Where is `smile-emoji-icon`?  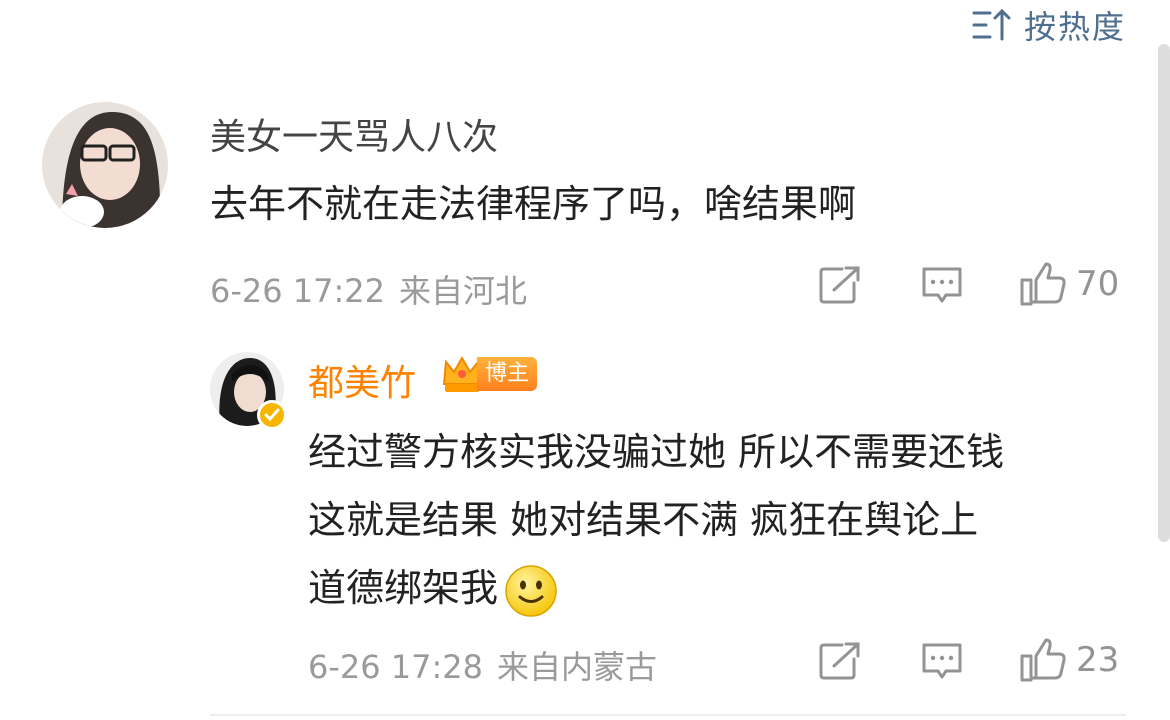 smile-emoji-icon is located at coordinates (531, 590).